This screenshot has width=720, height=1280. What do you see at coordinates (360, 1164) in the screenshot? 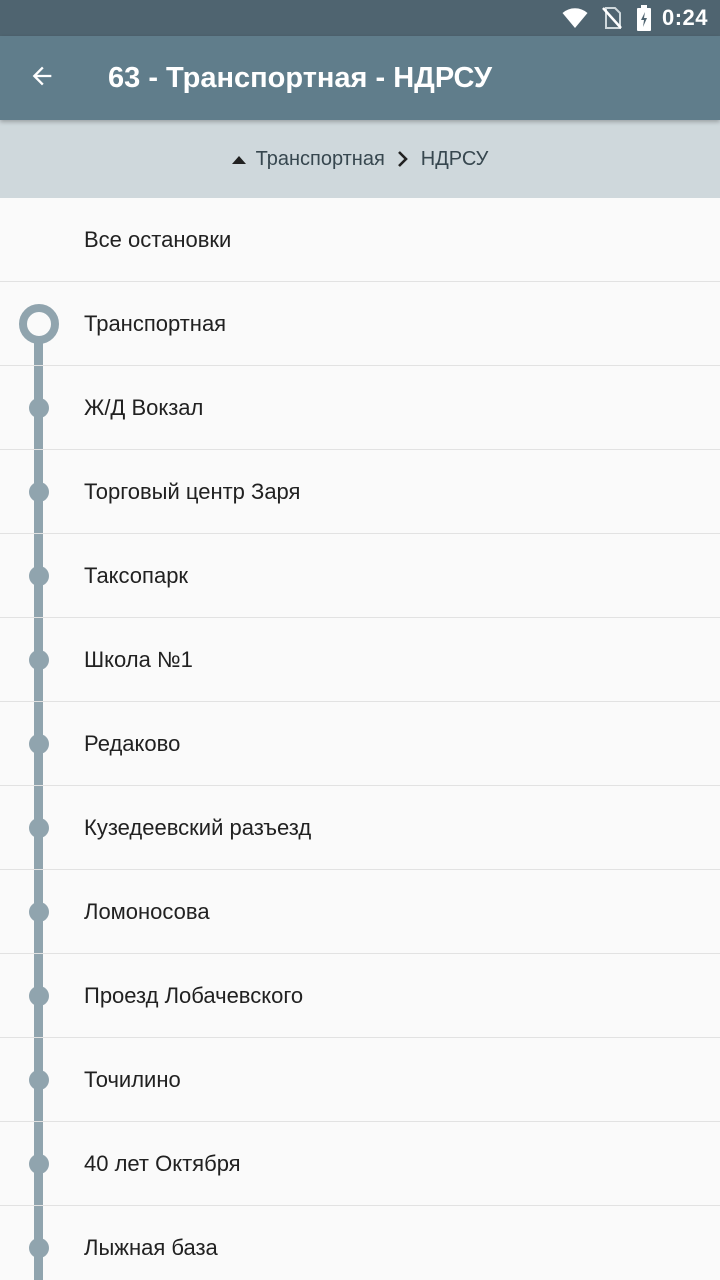
I see `stop-item: 40 лет Октября` at bounding box center [360, 1164].